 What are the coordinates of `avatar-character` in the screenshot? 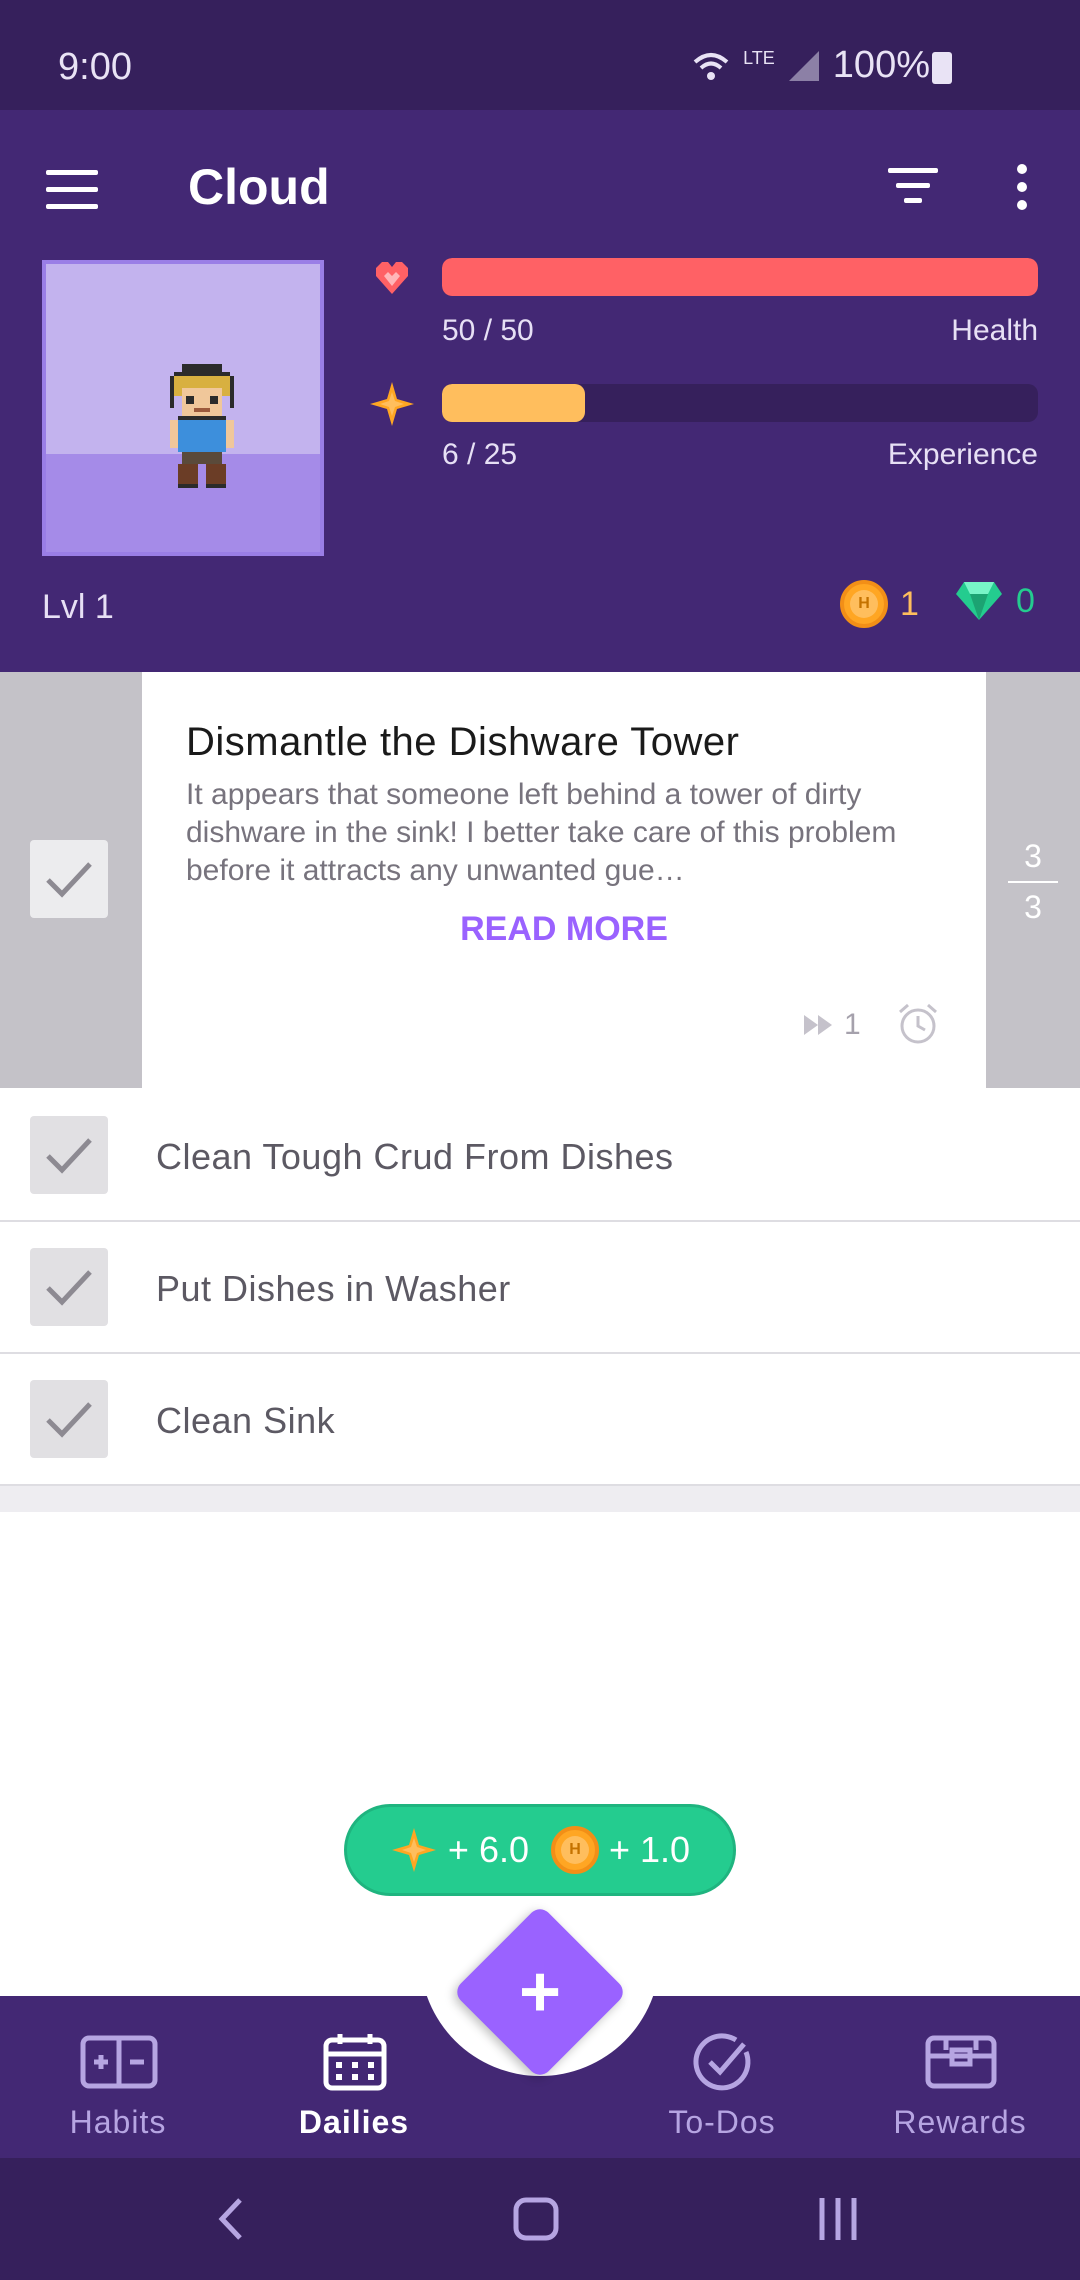 It's located at (202, 426).